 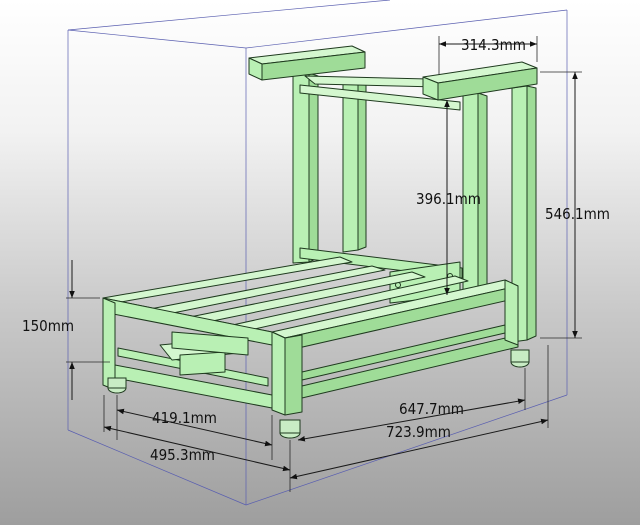 I want to click on dim-base-height: 150mm, so click(x=48, y=326).